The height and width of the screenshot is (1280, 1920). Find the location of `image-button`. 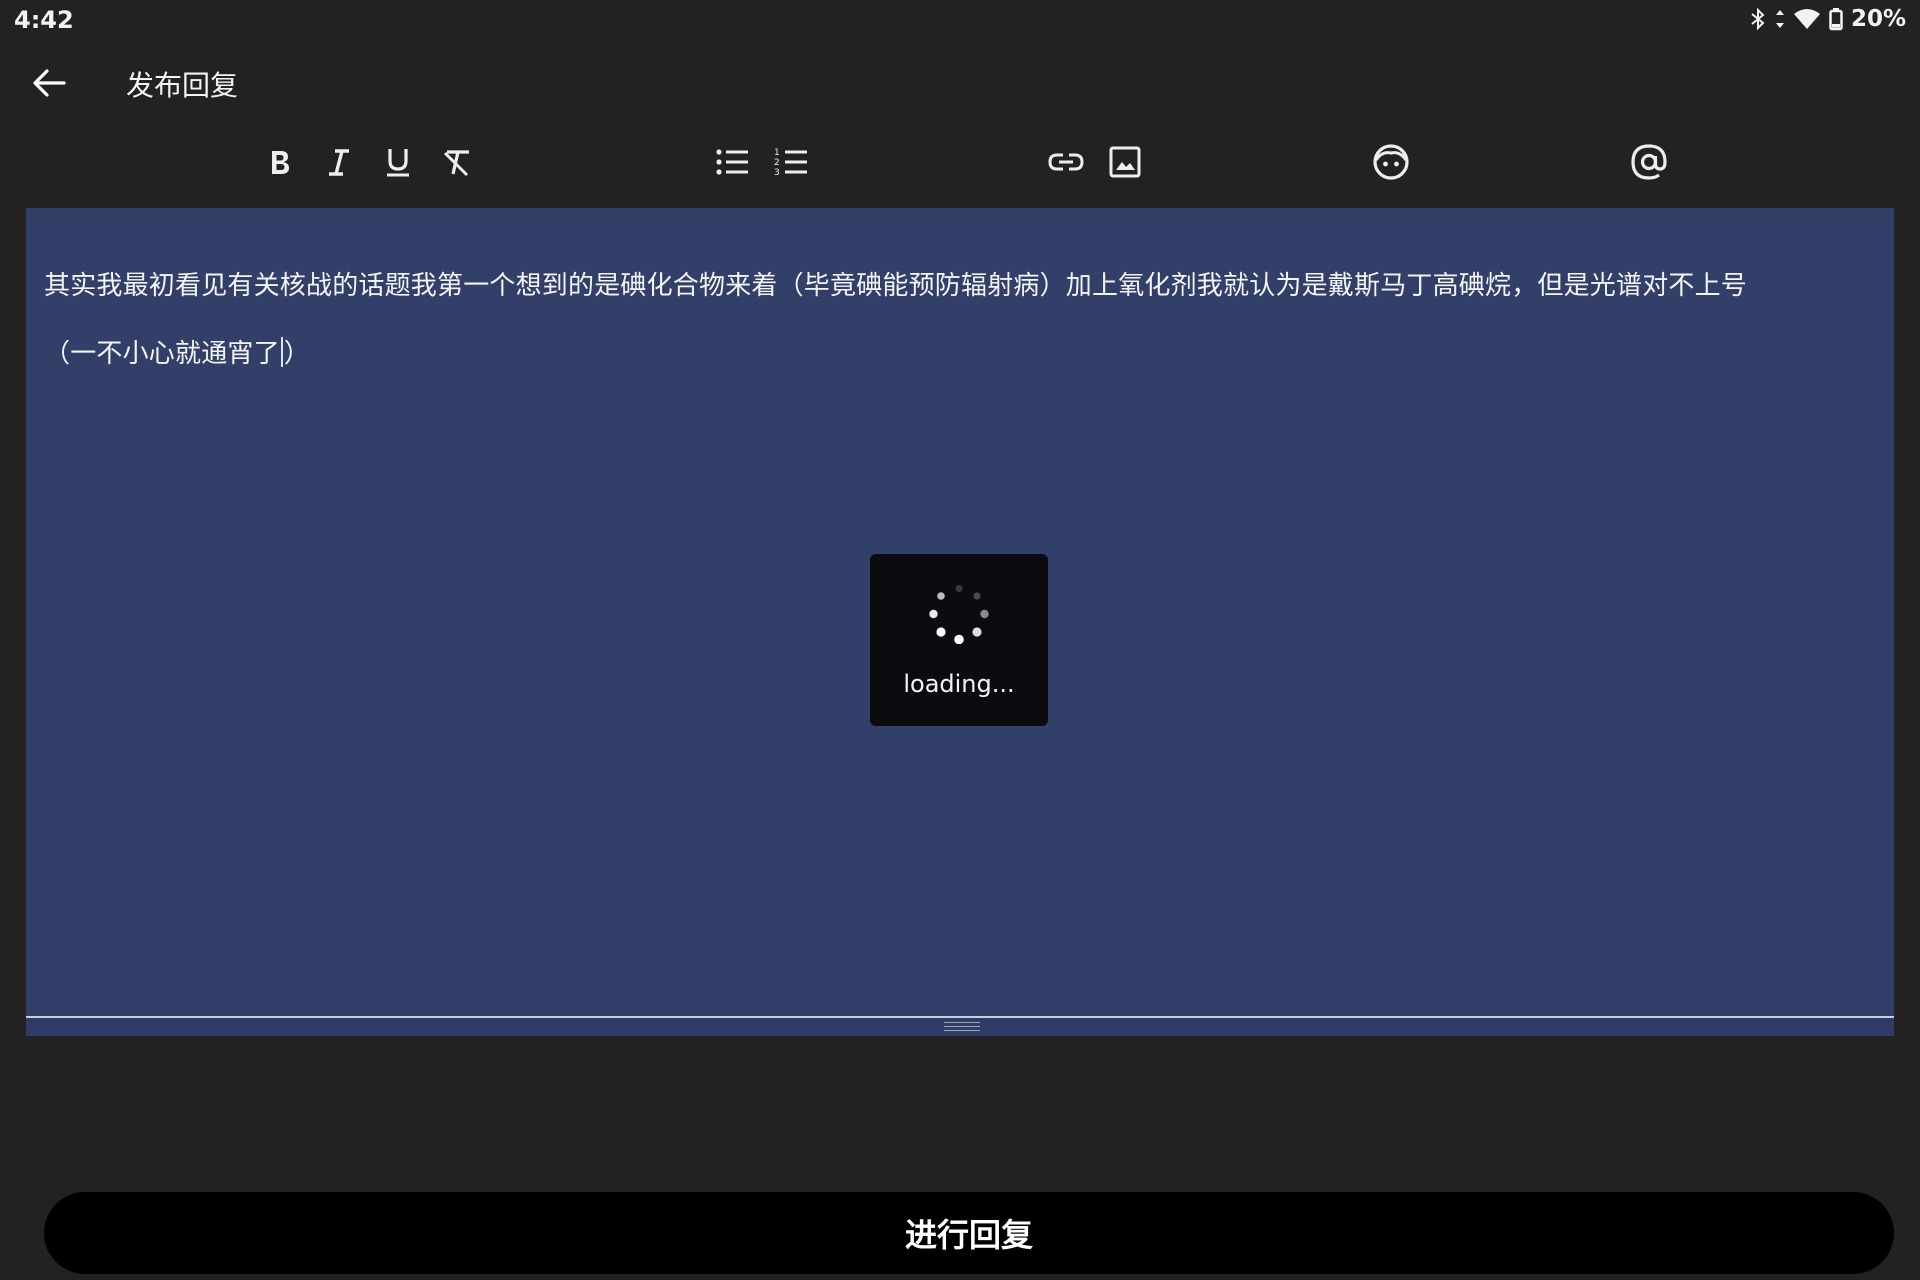

image-button is located at coordinates (1125, 164).